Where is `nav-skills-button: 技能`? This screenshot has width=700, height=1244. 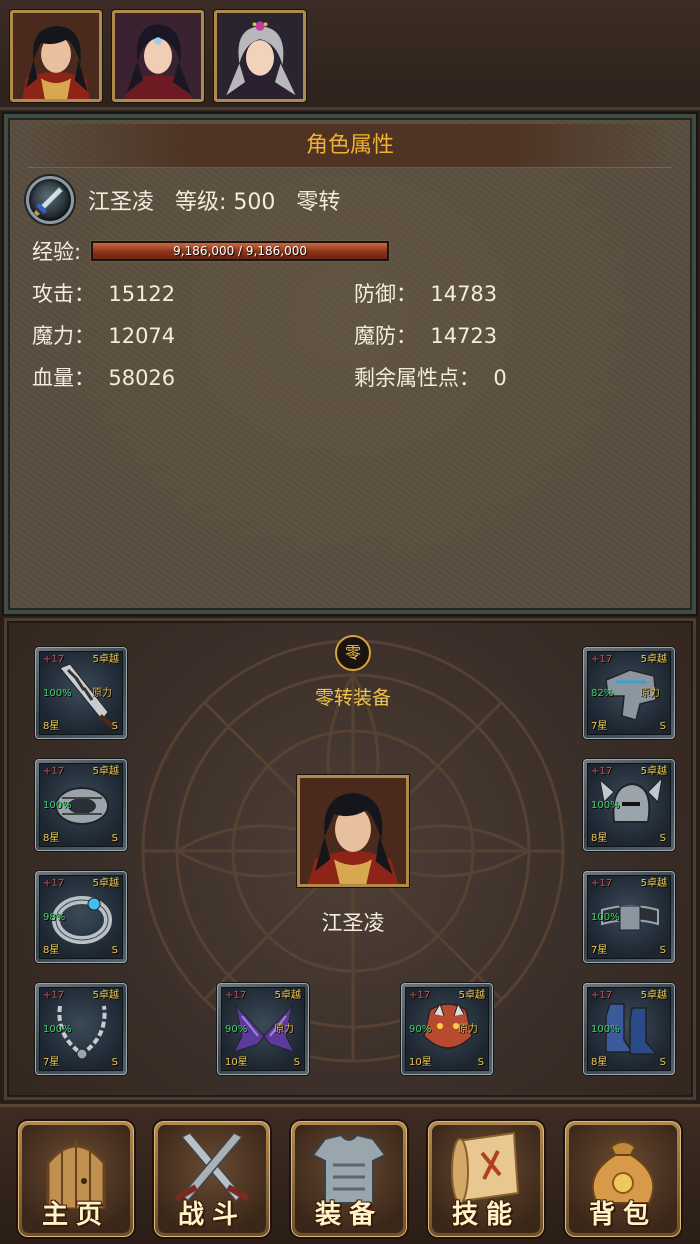
nav-skills-button: 技能 is located at coordinates (486, 1179).